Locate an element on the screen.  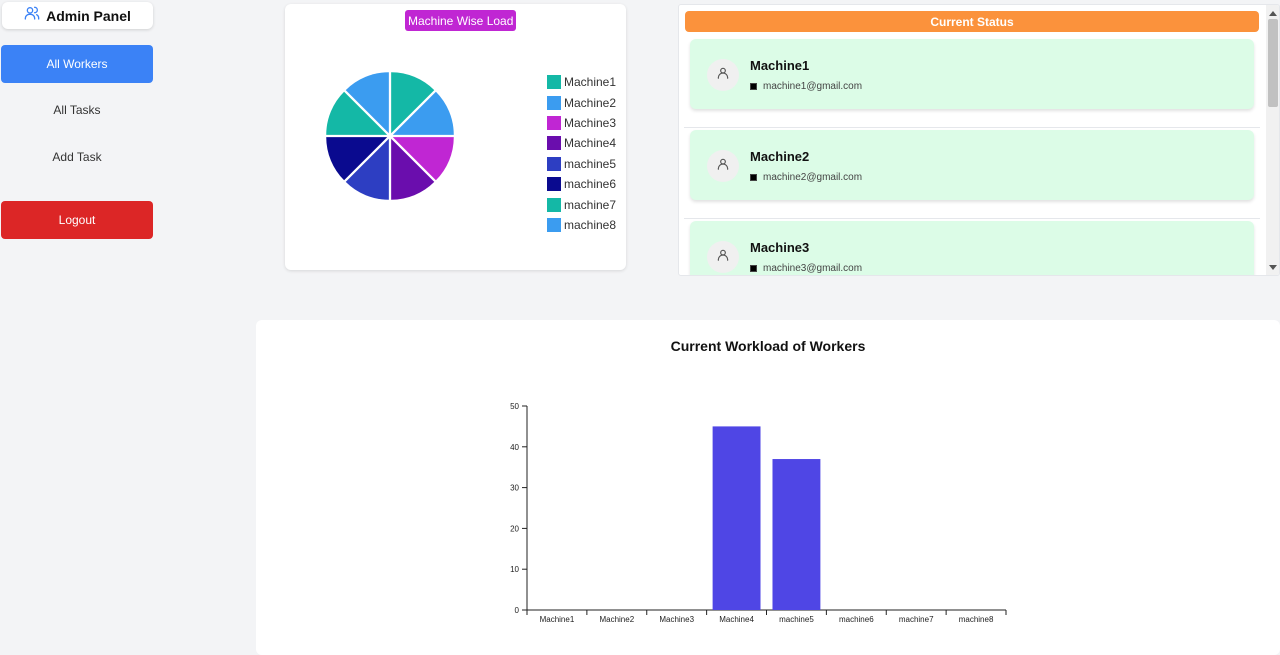
legend-label: machine6 is located at coordinates (590, 184).